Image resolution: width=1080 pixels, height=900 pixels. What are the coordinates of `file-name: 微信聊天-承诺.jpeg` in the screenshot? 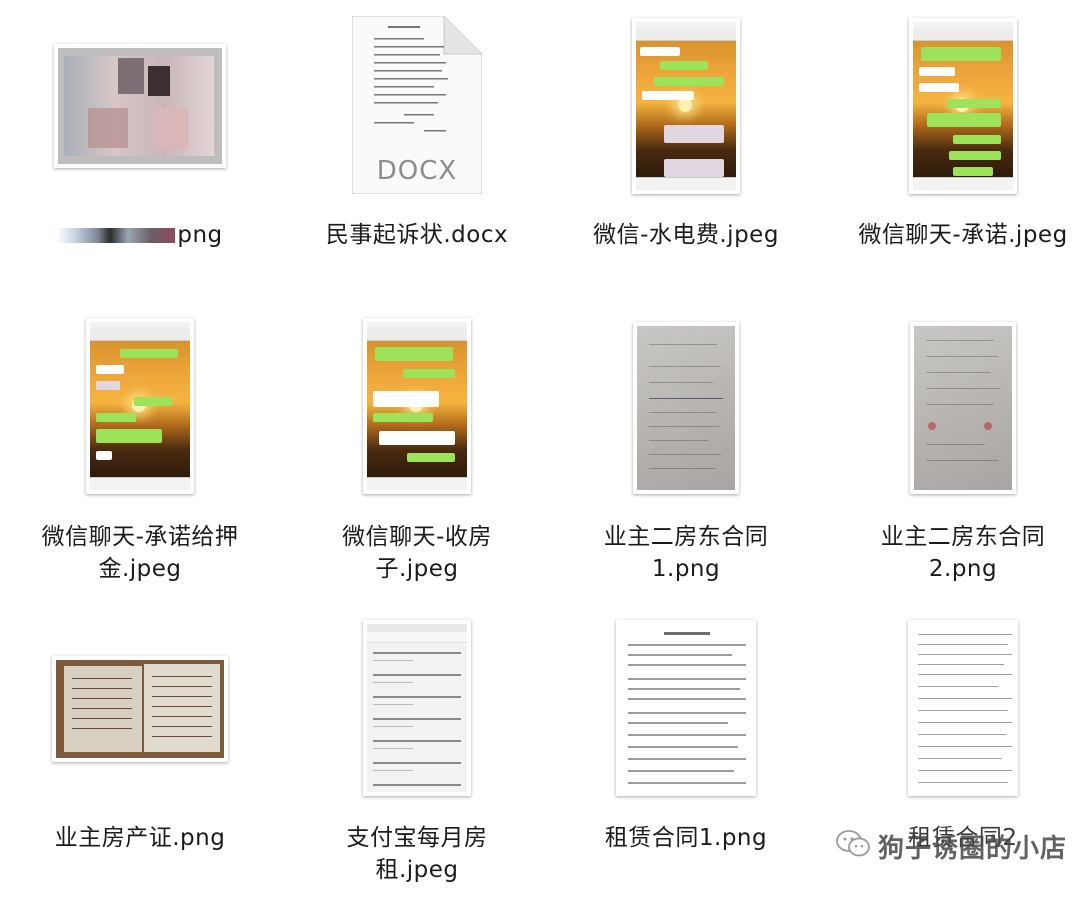 It's located at (954, 235).